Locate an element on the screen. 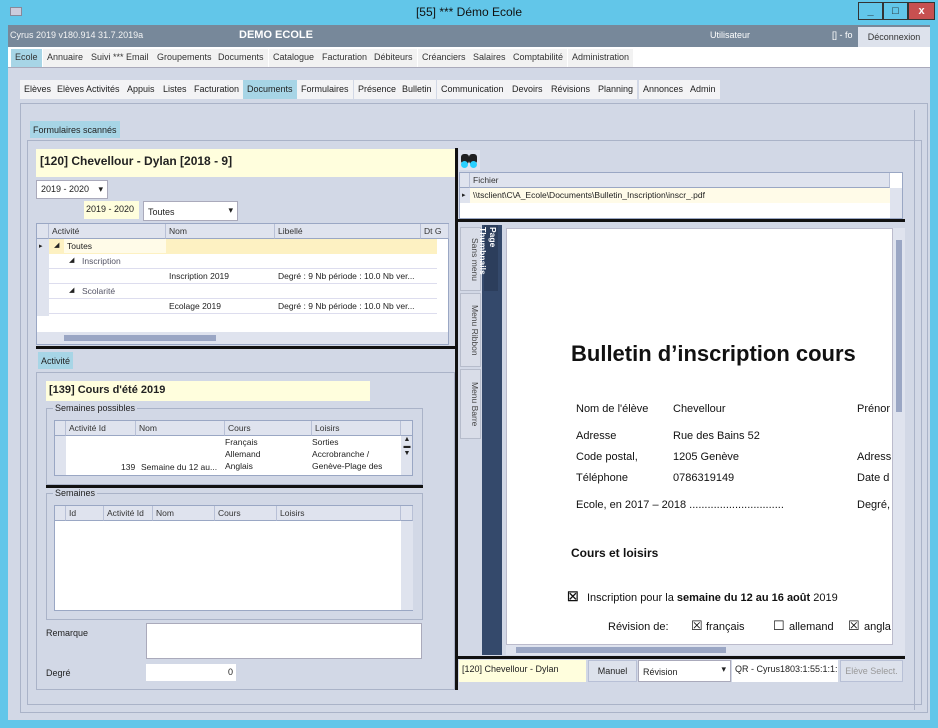 Image resolution: width=938 pixels, height=728 pixels. row-selectors is located at coordinates (43, 277).